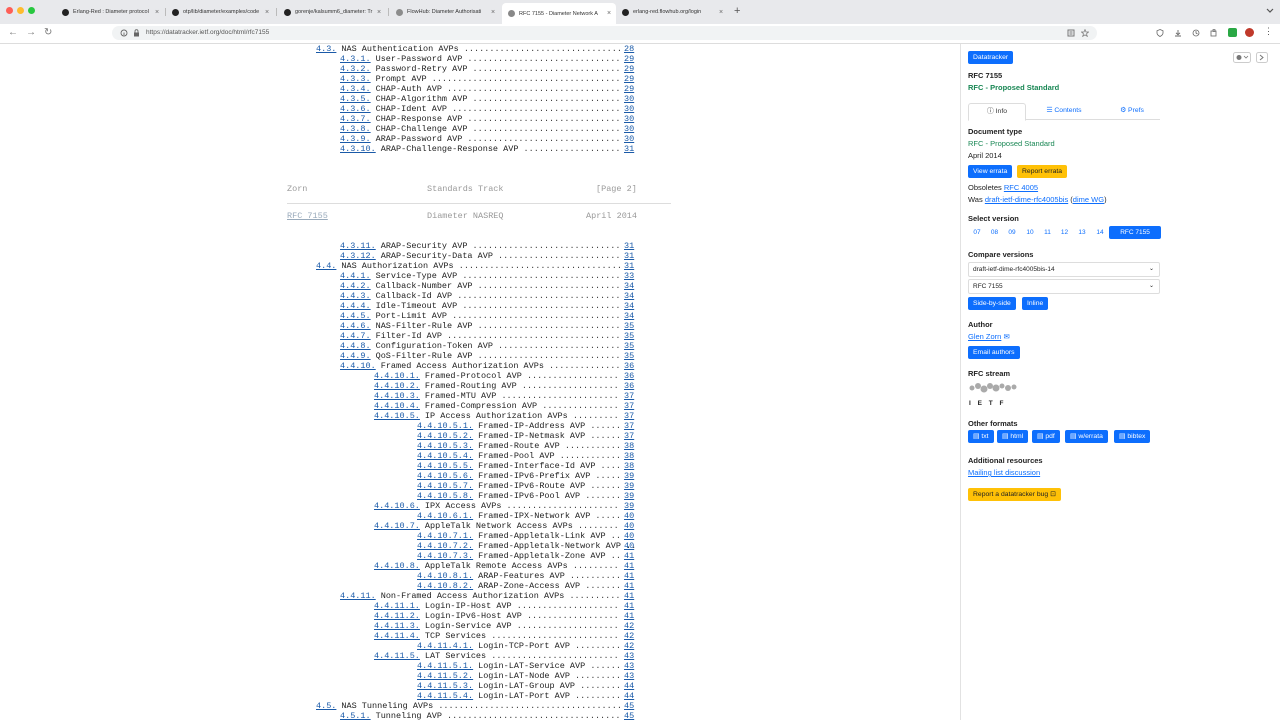  What do you see at coordinates (445, 576) in the screenshot?
I see `toc-section-link: 4.4.10.8.1.` at bounding box center [445, 576].